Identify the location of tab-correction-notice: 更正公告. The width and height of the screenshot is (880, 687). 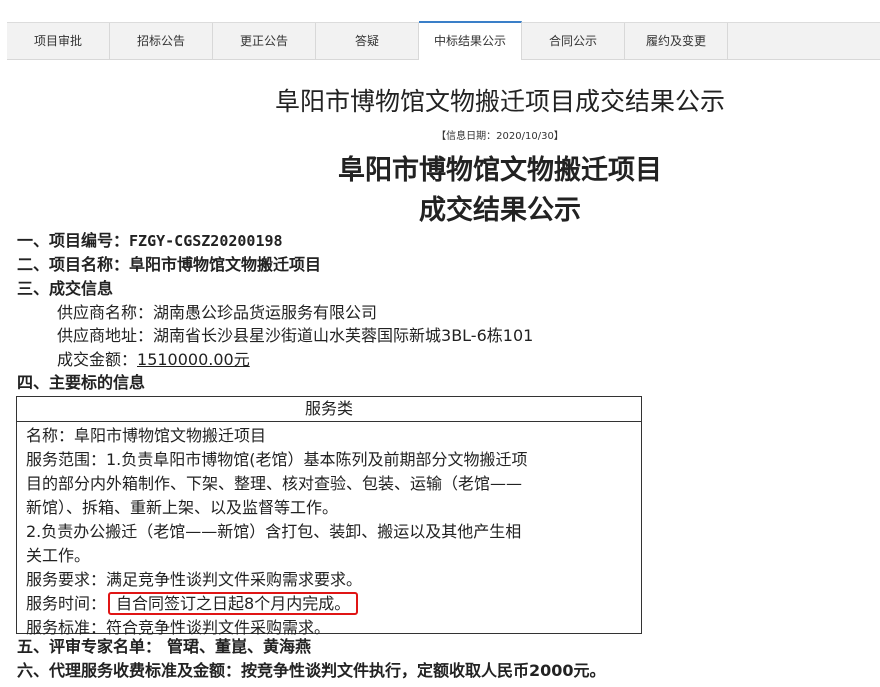
(264, 41).